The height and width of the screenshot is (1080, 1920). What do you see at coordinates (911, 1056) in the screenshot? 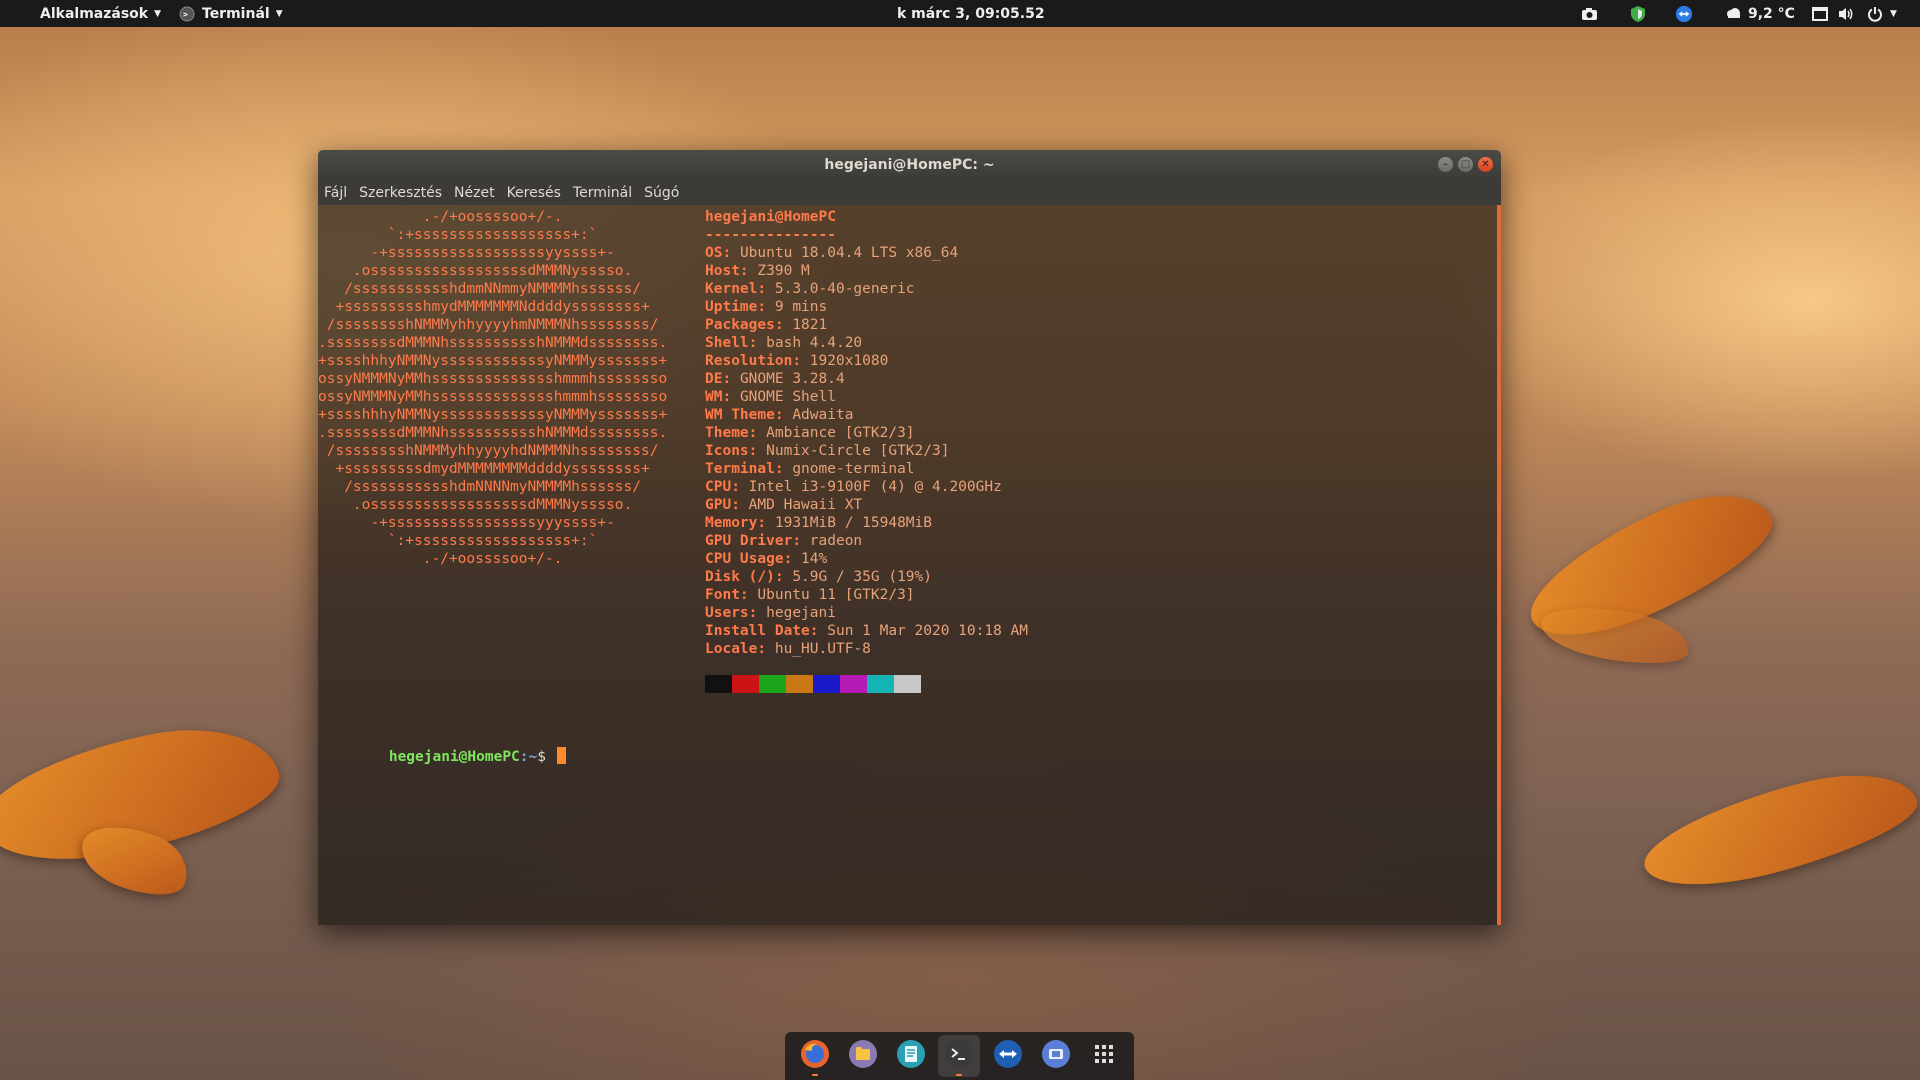
I see `dock-item-text-editor` at bounding box center [911, 1056].